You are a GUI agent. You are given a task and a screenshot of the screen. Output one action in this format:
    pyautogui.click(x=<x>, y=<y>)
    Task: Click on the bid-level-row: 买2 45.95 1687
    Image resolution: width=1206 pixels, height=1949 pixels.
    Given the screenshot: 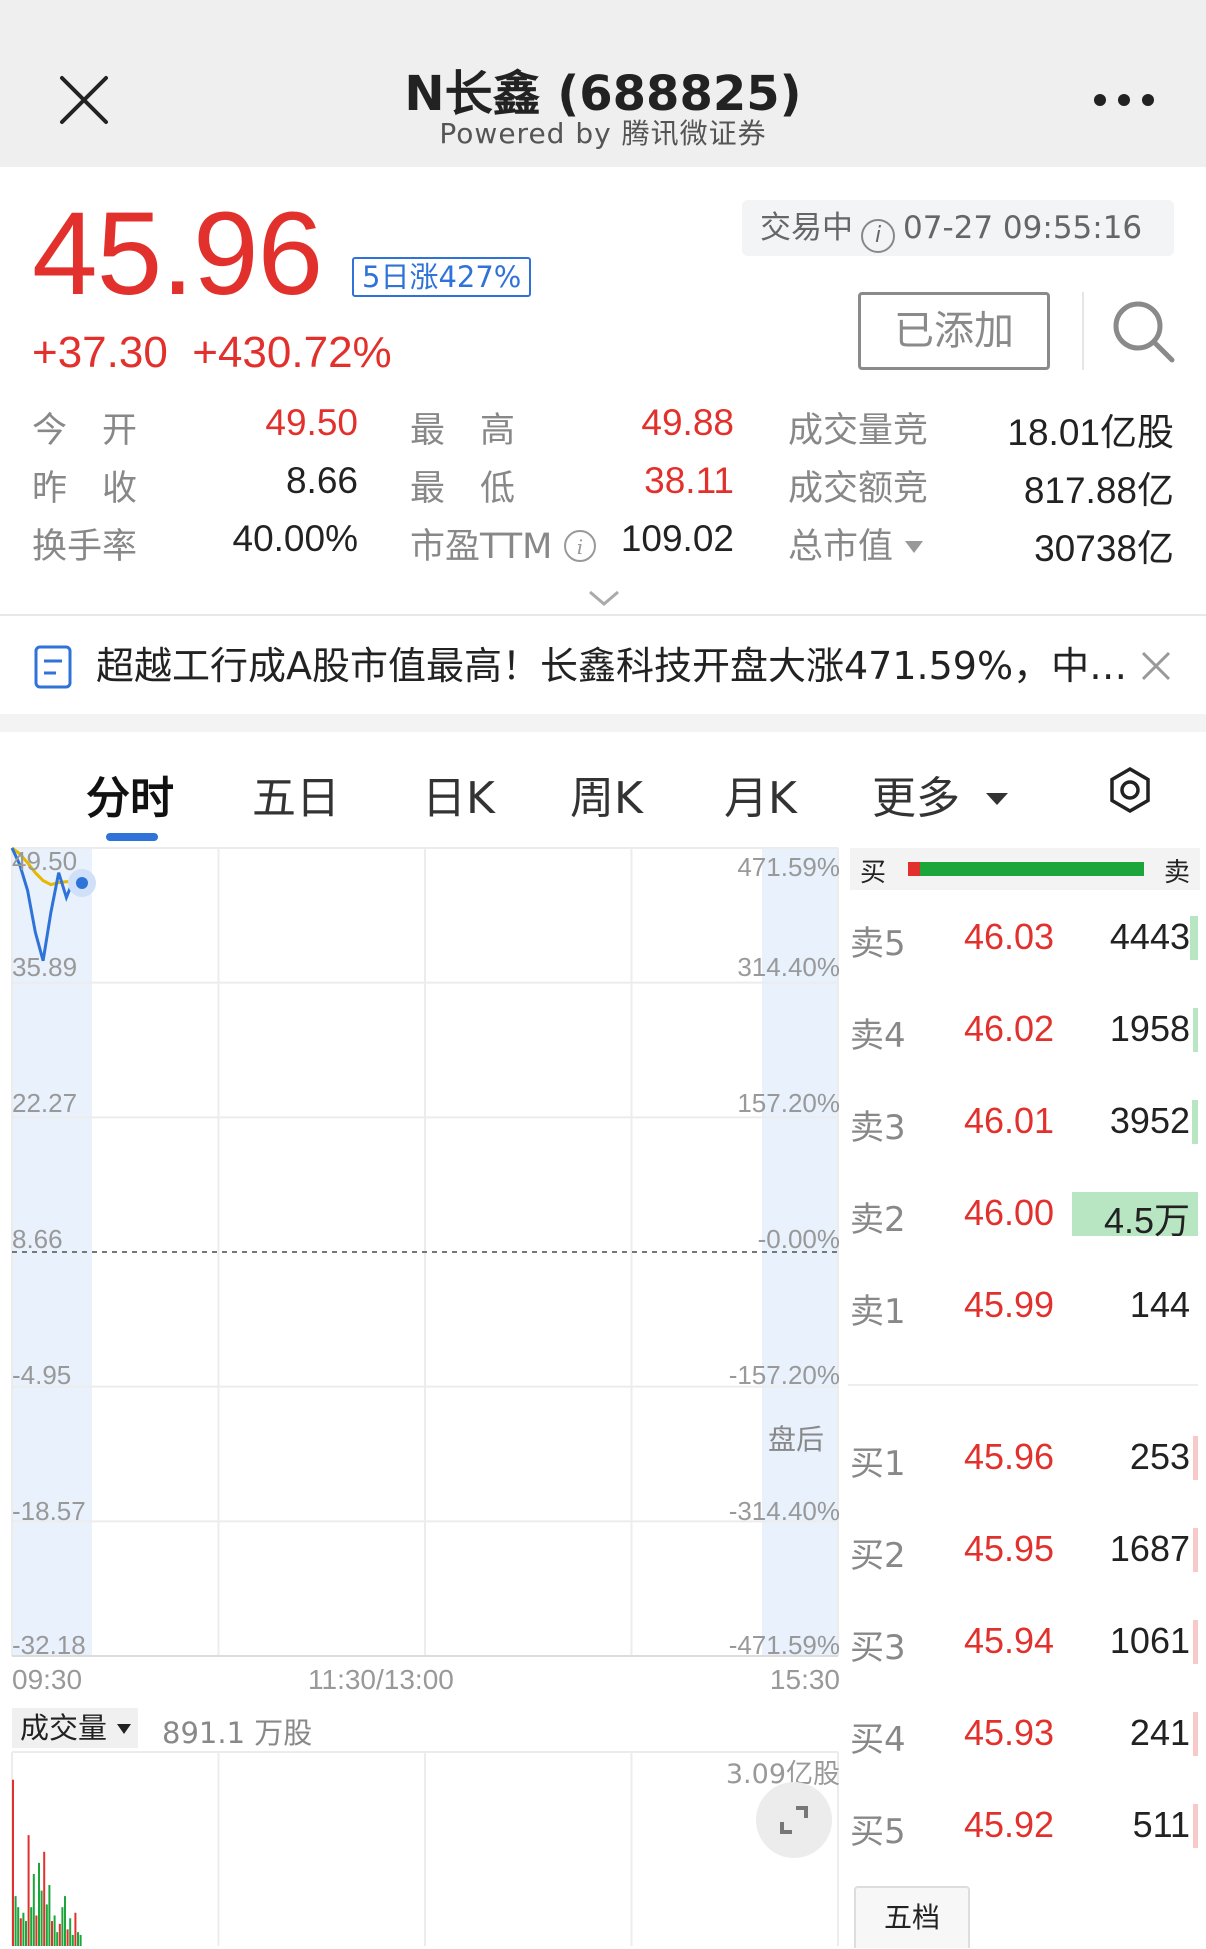 What is the action you would take?
    pyautogui.click(x=1023, y=1550)
    